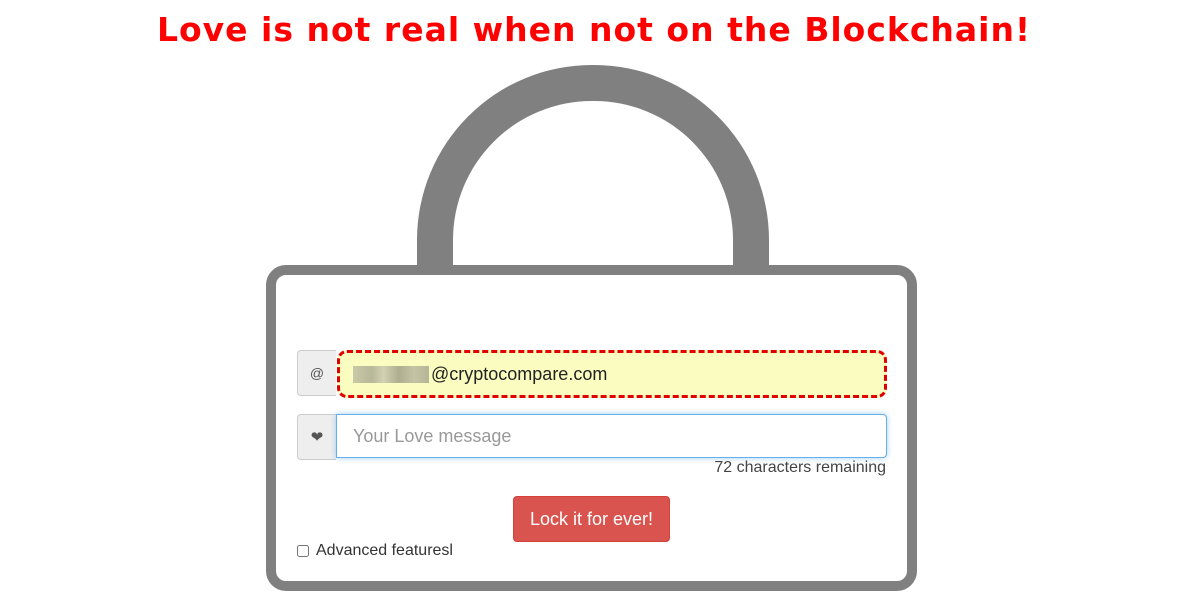 The height and width of the screenshot is (609, 1200). I want to click on lock-it-button: Lock it for ever!, so click(591, 519).